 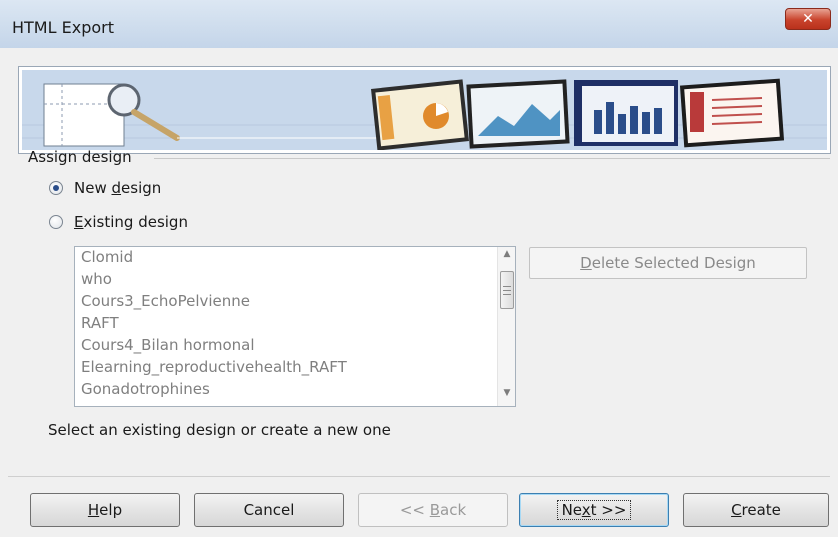 I want to click on title-bar: HTML Export ✕, so click(x=419, y=24).